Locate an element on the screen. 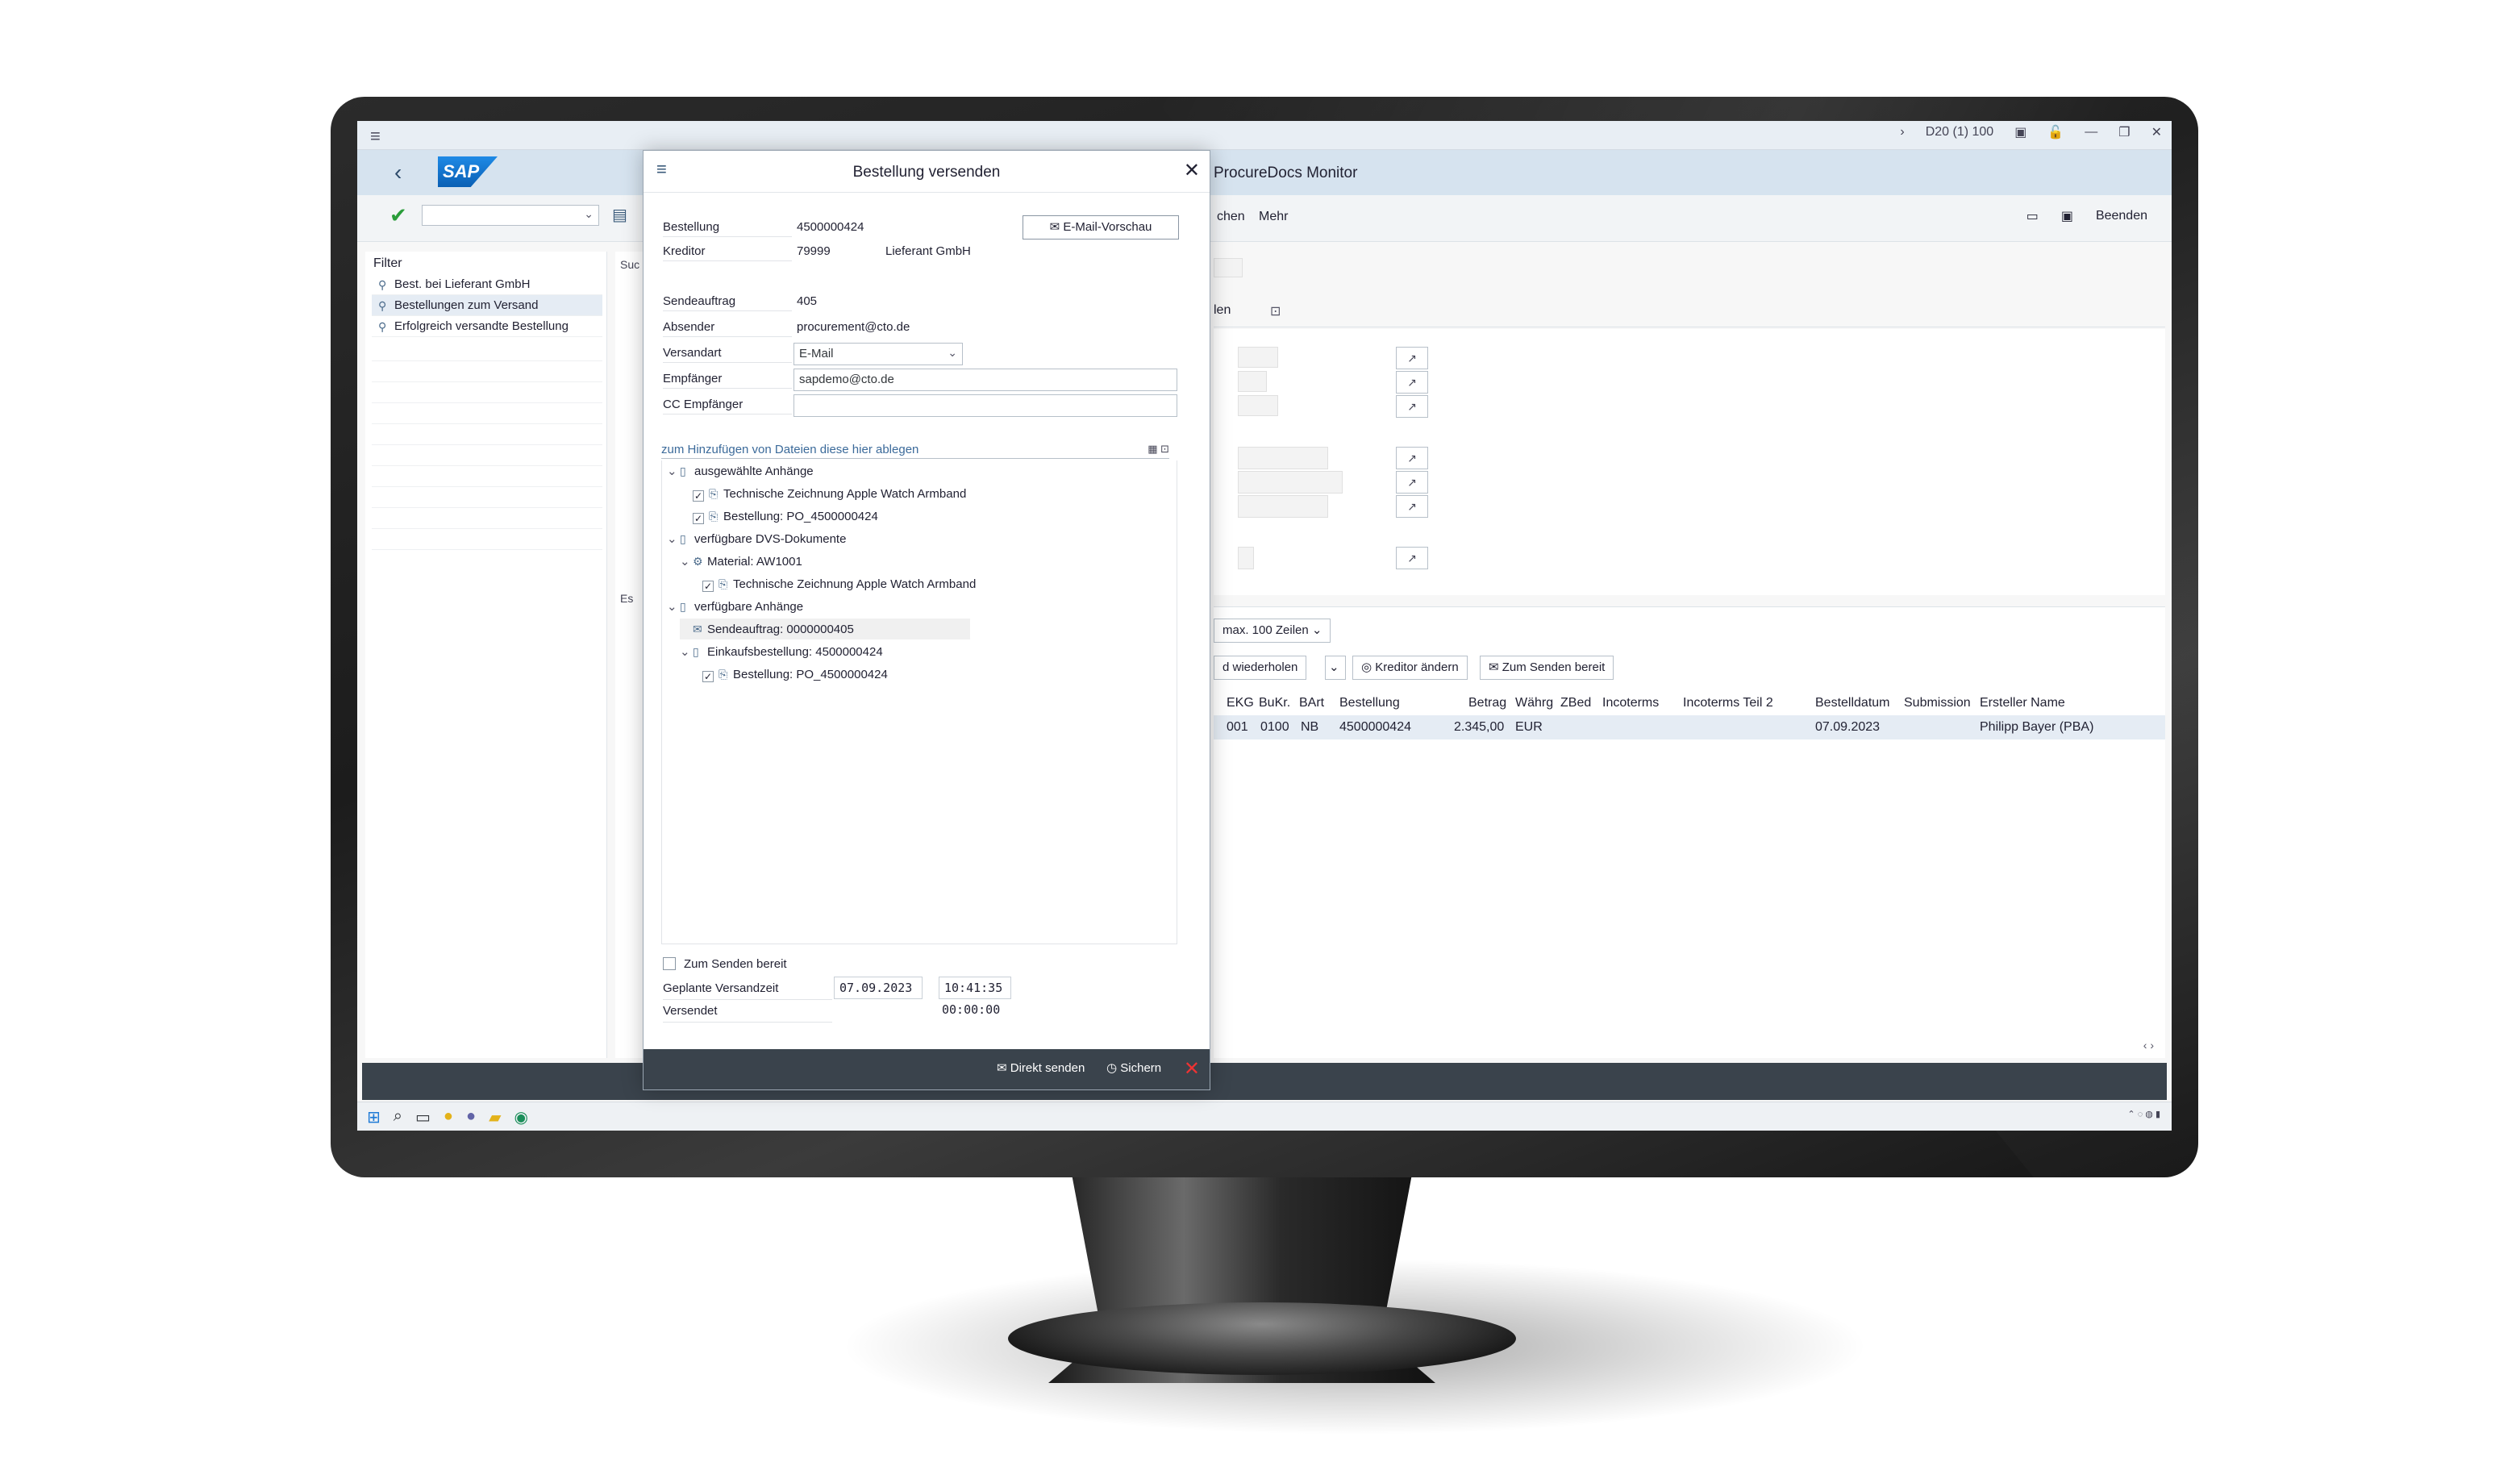 This screenshot has height=1458, width=2520. confirm-icon: ✔ is located at coordinates (398, 215).